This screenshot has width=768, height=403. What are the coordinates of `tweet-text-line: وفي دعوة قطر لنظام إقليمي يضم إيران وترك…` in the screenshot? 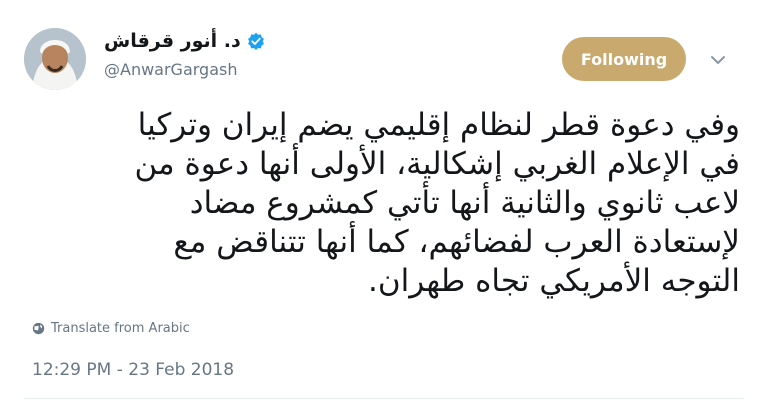 It's located at (438, 125).